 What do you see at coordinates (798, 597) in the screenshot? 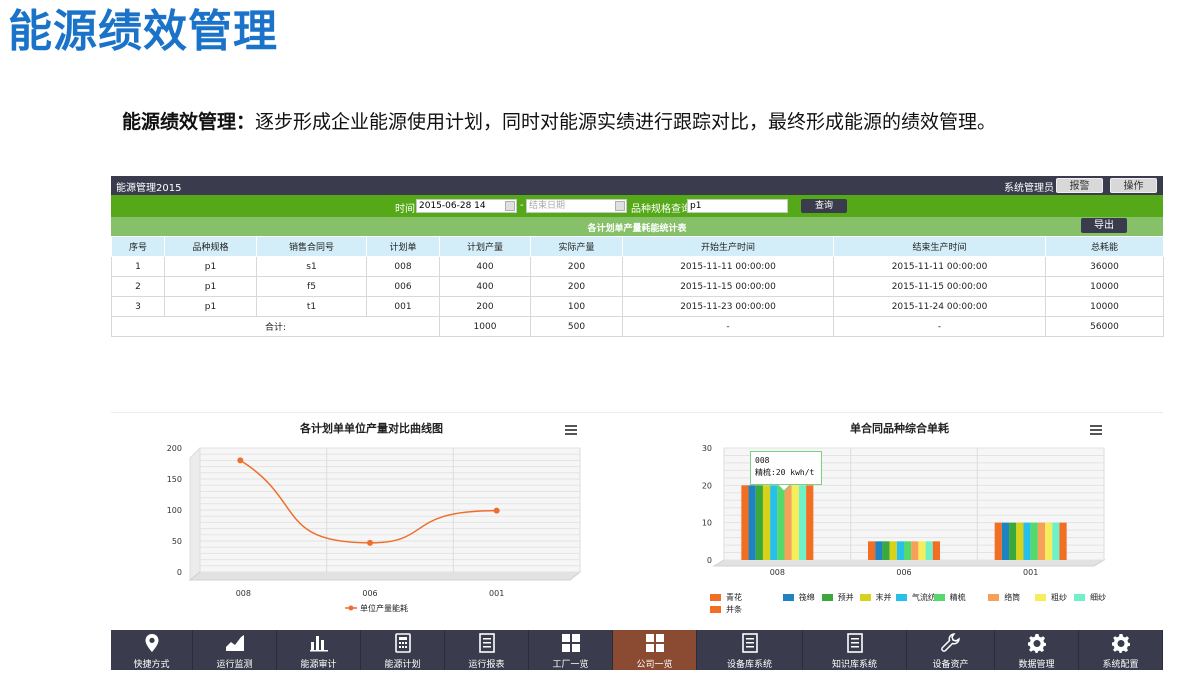
I see `legend-item: 筏绵` at bounding box center [798, 597].